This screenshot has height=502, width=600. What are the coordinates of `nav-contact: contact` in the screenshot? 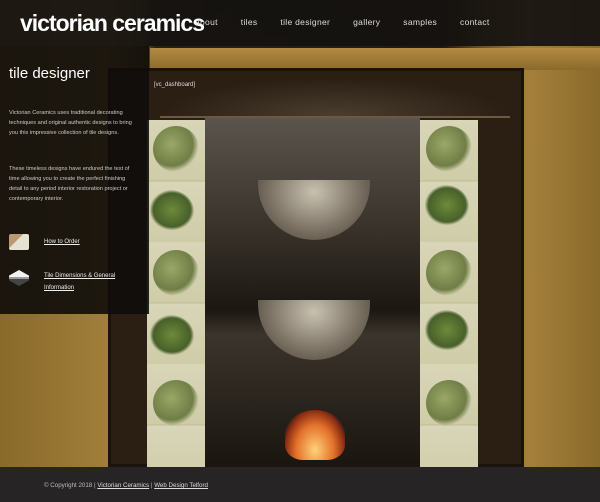 It's located at (475, 22).